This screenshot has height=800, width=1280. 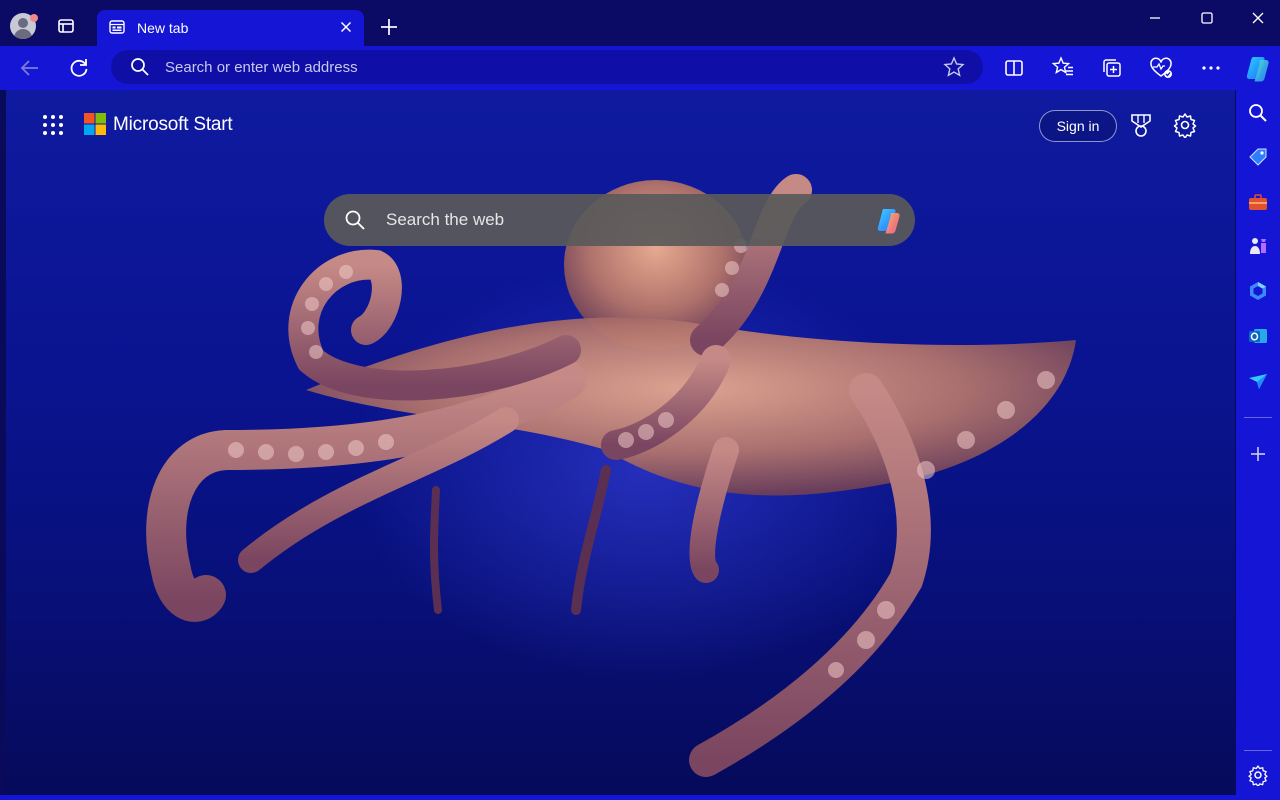 What do you see at coordinates (1155, 20) in the screenshot?
I see `minimize-icon` at bounding box center [1155, 20].